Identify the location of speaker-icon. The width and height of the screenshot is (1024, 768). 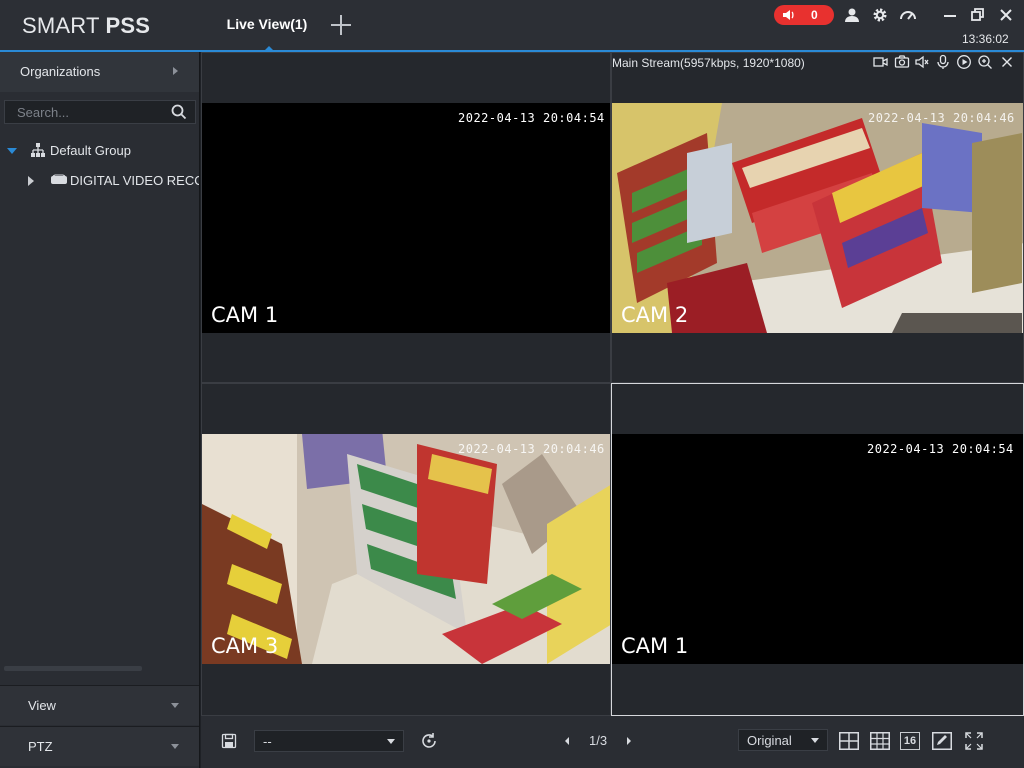
(788, 15).